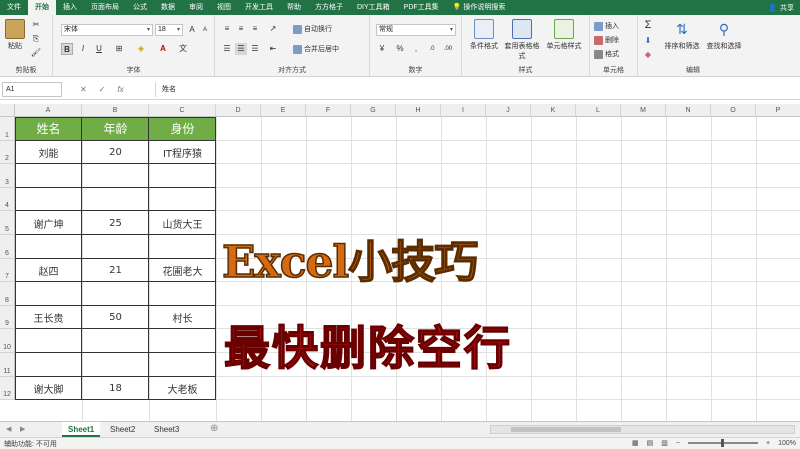 This screenshot has width=800, height=449. I want to click on add-sheet-icon: ⊕, so click(214, 428).